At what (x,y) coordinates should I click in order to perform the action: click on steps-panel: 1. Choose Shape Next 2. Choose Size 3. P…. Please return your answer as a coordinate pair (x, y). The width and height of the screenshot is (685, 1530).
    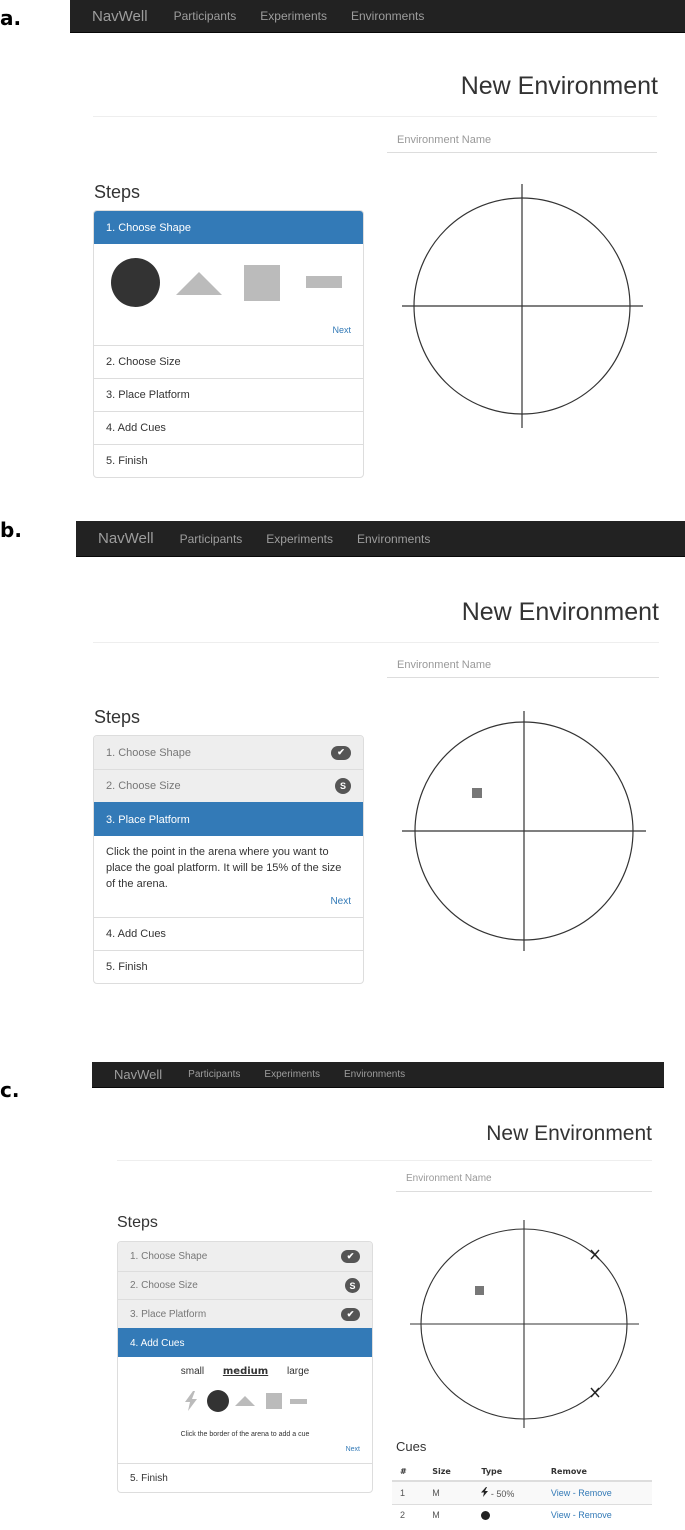
    Looking at the image, I should click on (228, 344).